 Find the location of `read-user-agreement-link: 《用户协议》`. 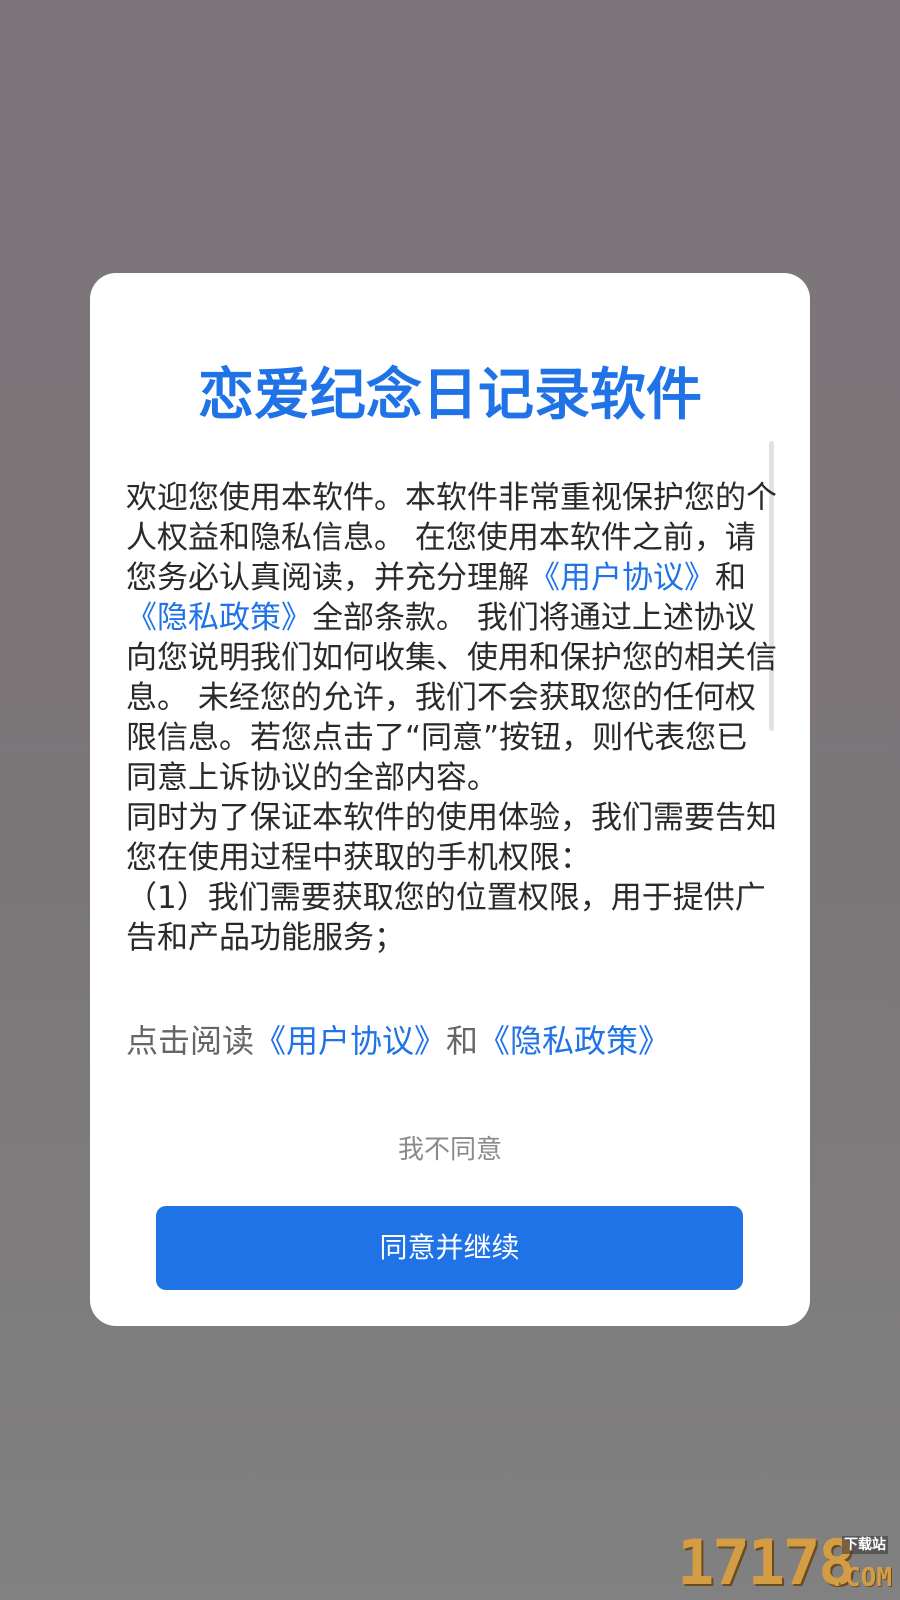

read-user-agreement-link: 《用户协议》 is located at coordinates (350, 1041).